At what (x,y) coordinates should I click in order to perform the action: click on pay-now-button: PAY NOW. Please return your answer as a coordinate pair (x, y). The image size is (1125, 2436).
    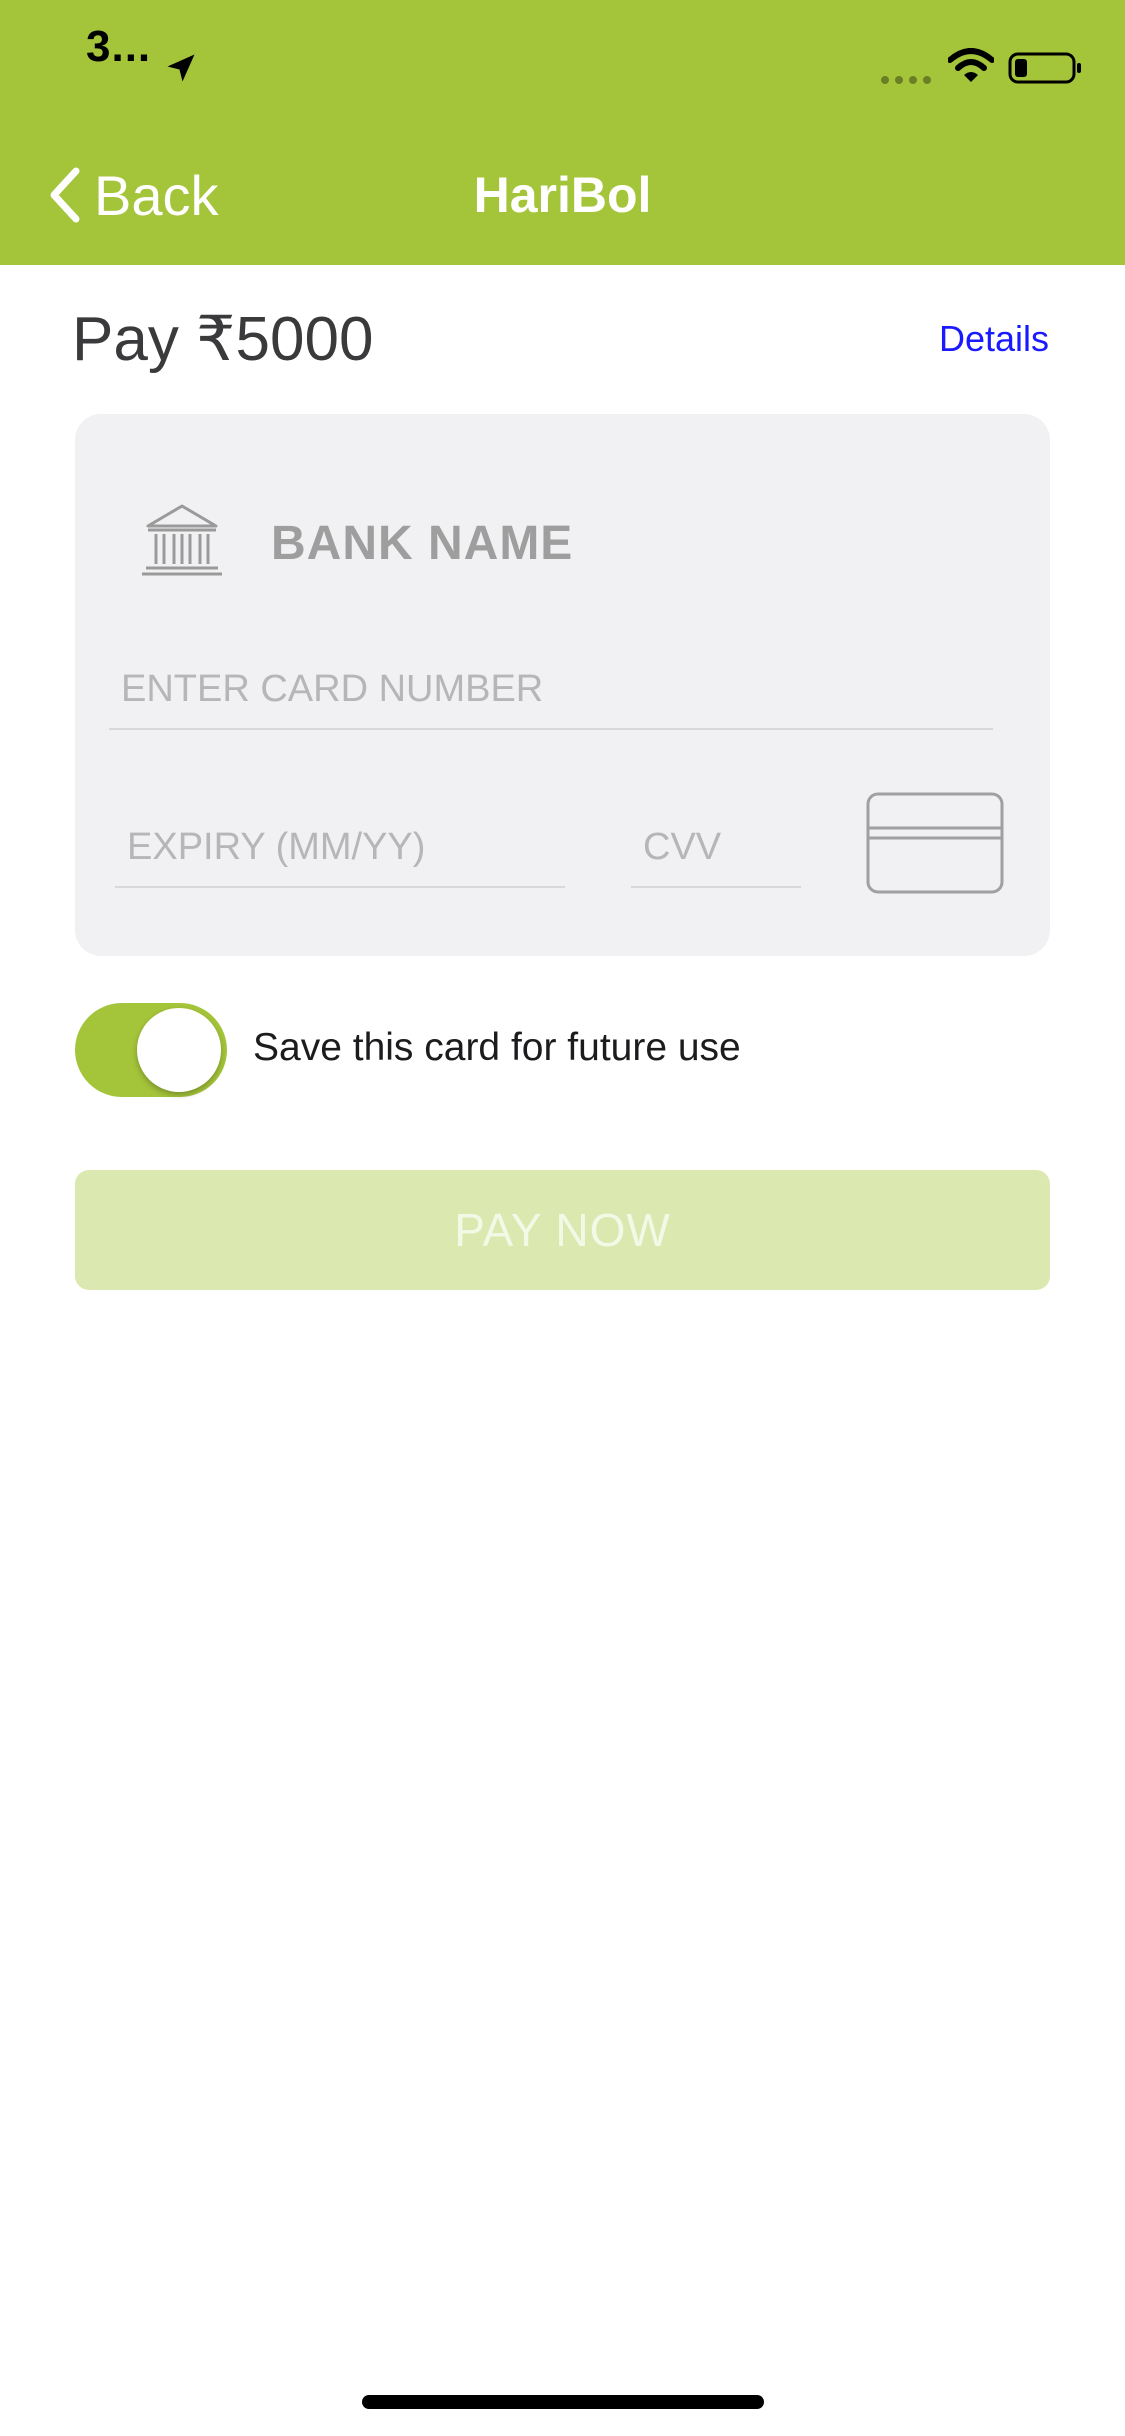
    Looking at the image, I should click on (562, 1230).